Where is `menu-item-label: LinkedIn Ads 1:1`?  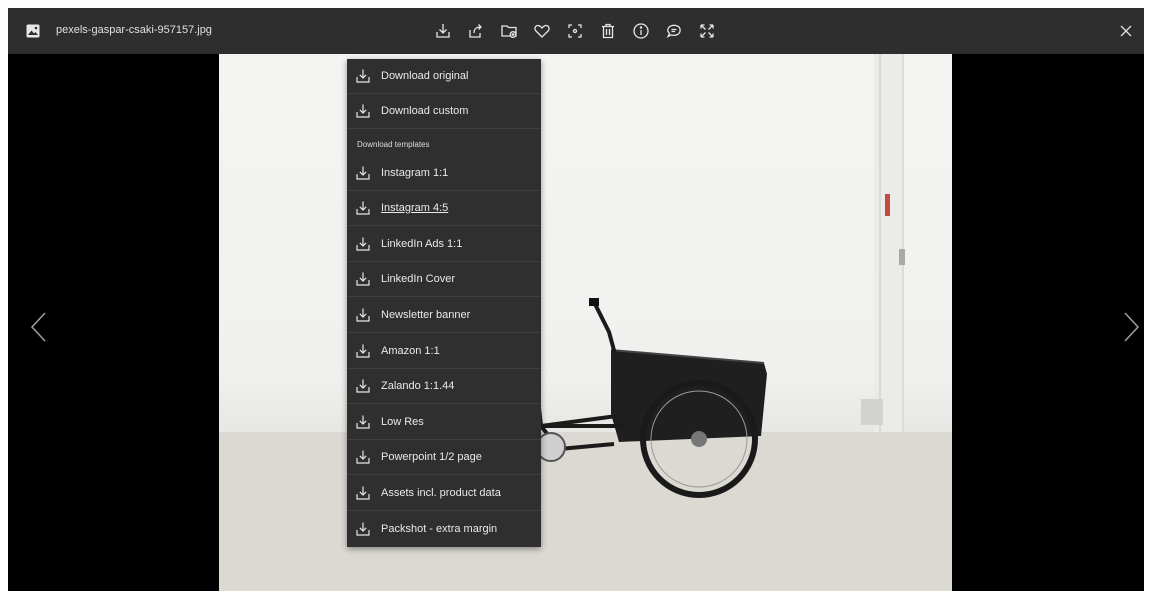
menu-item-label: LinkedIn Ads 1:1 is located at coordinates (422, 244).